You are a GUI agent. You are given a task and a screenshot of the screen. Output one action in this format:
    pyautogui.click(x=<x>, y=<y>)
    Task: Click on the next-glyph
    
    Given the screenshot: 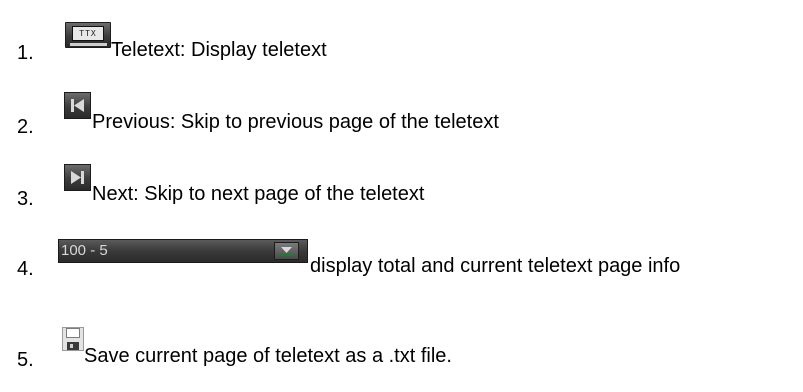 What is the action you would take?
    pyautogui.click(x=77, y=177)
    